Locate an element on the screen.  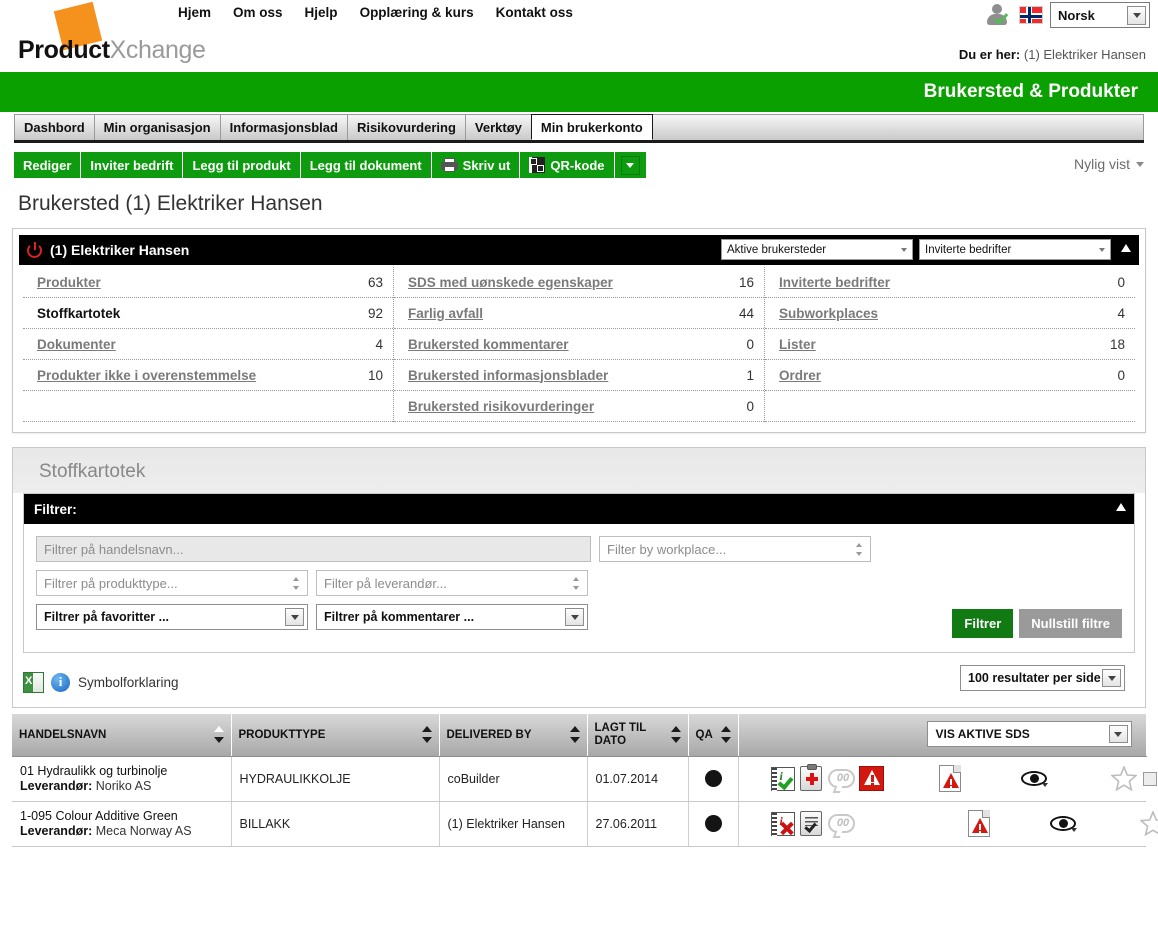
nav-item-om-oss: Om oss is located at coordinates (258, 12).